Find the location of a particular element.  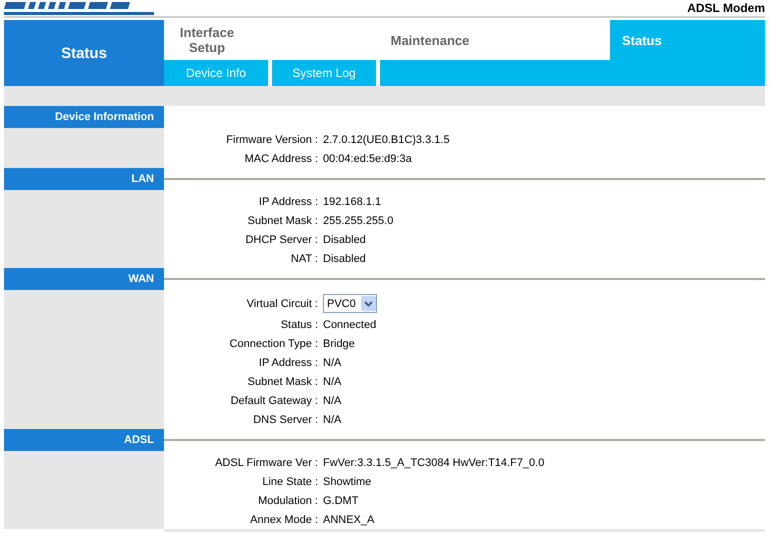

field-value: FwVer:3.3.1.5_A_TC3084 HwVer:T14.F7_0.0 is located at coordinates (433, 462).